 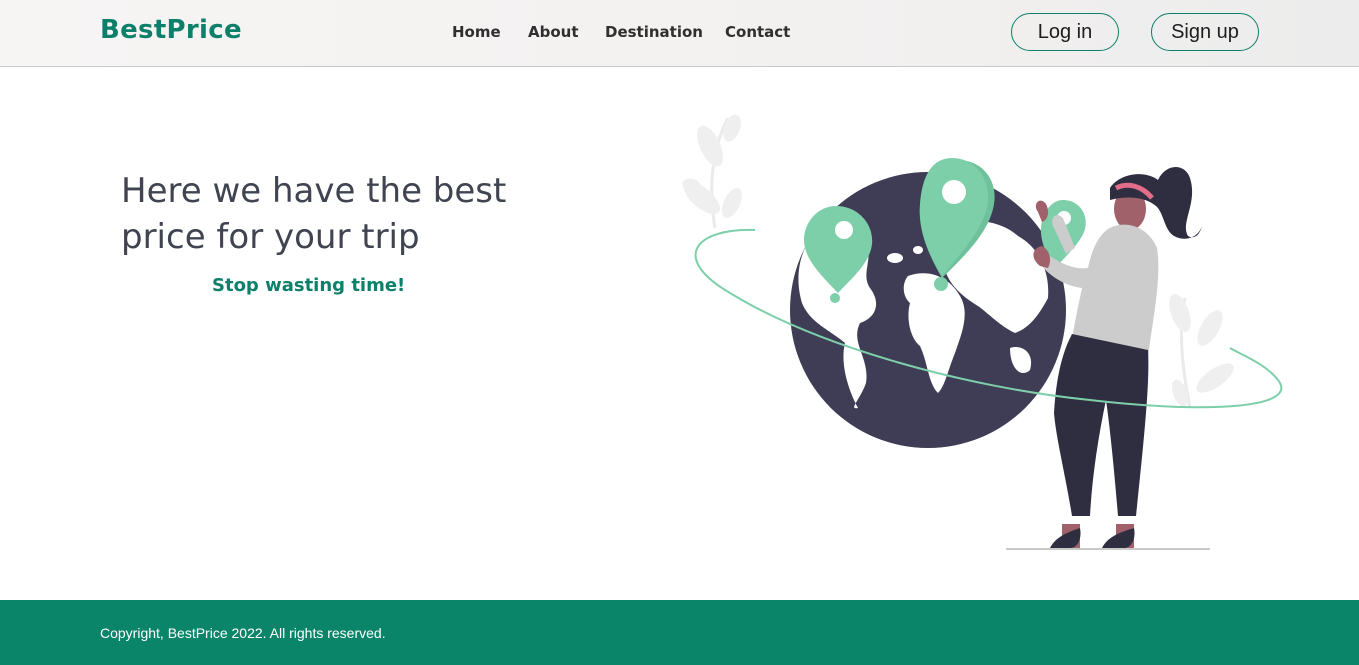 I want to click on nav-contact-link: Contact, so click(x=757, y=32).